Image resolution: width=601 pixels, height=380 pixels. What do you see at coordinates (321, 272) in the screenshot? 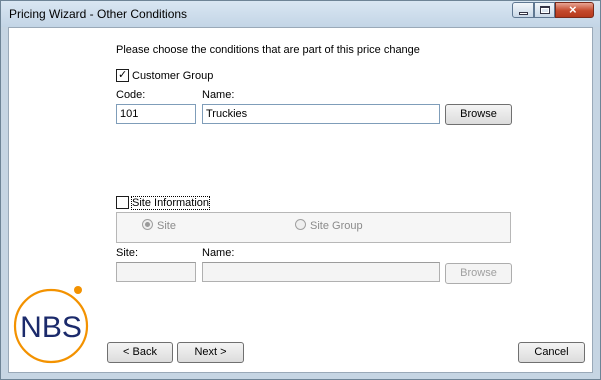
I see `site-name-field` at bounding box center [321, 272].